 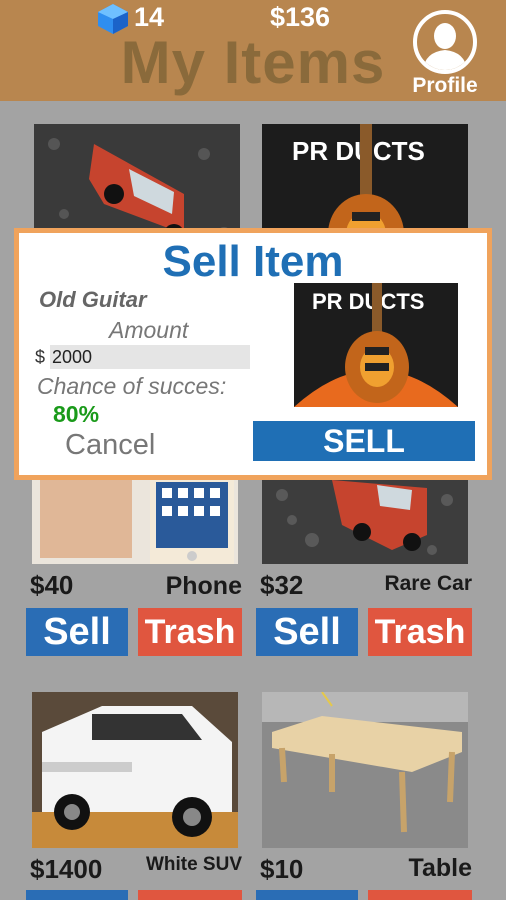 I want to click on user-avatar-icon, so click(x=445, y=42).